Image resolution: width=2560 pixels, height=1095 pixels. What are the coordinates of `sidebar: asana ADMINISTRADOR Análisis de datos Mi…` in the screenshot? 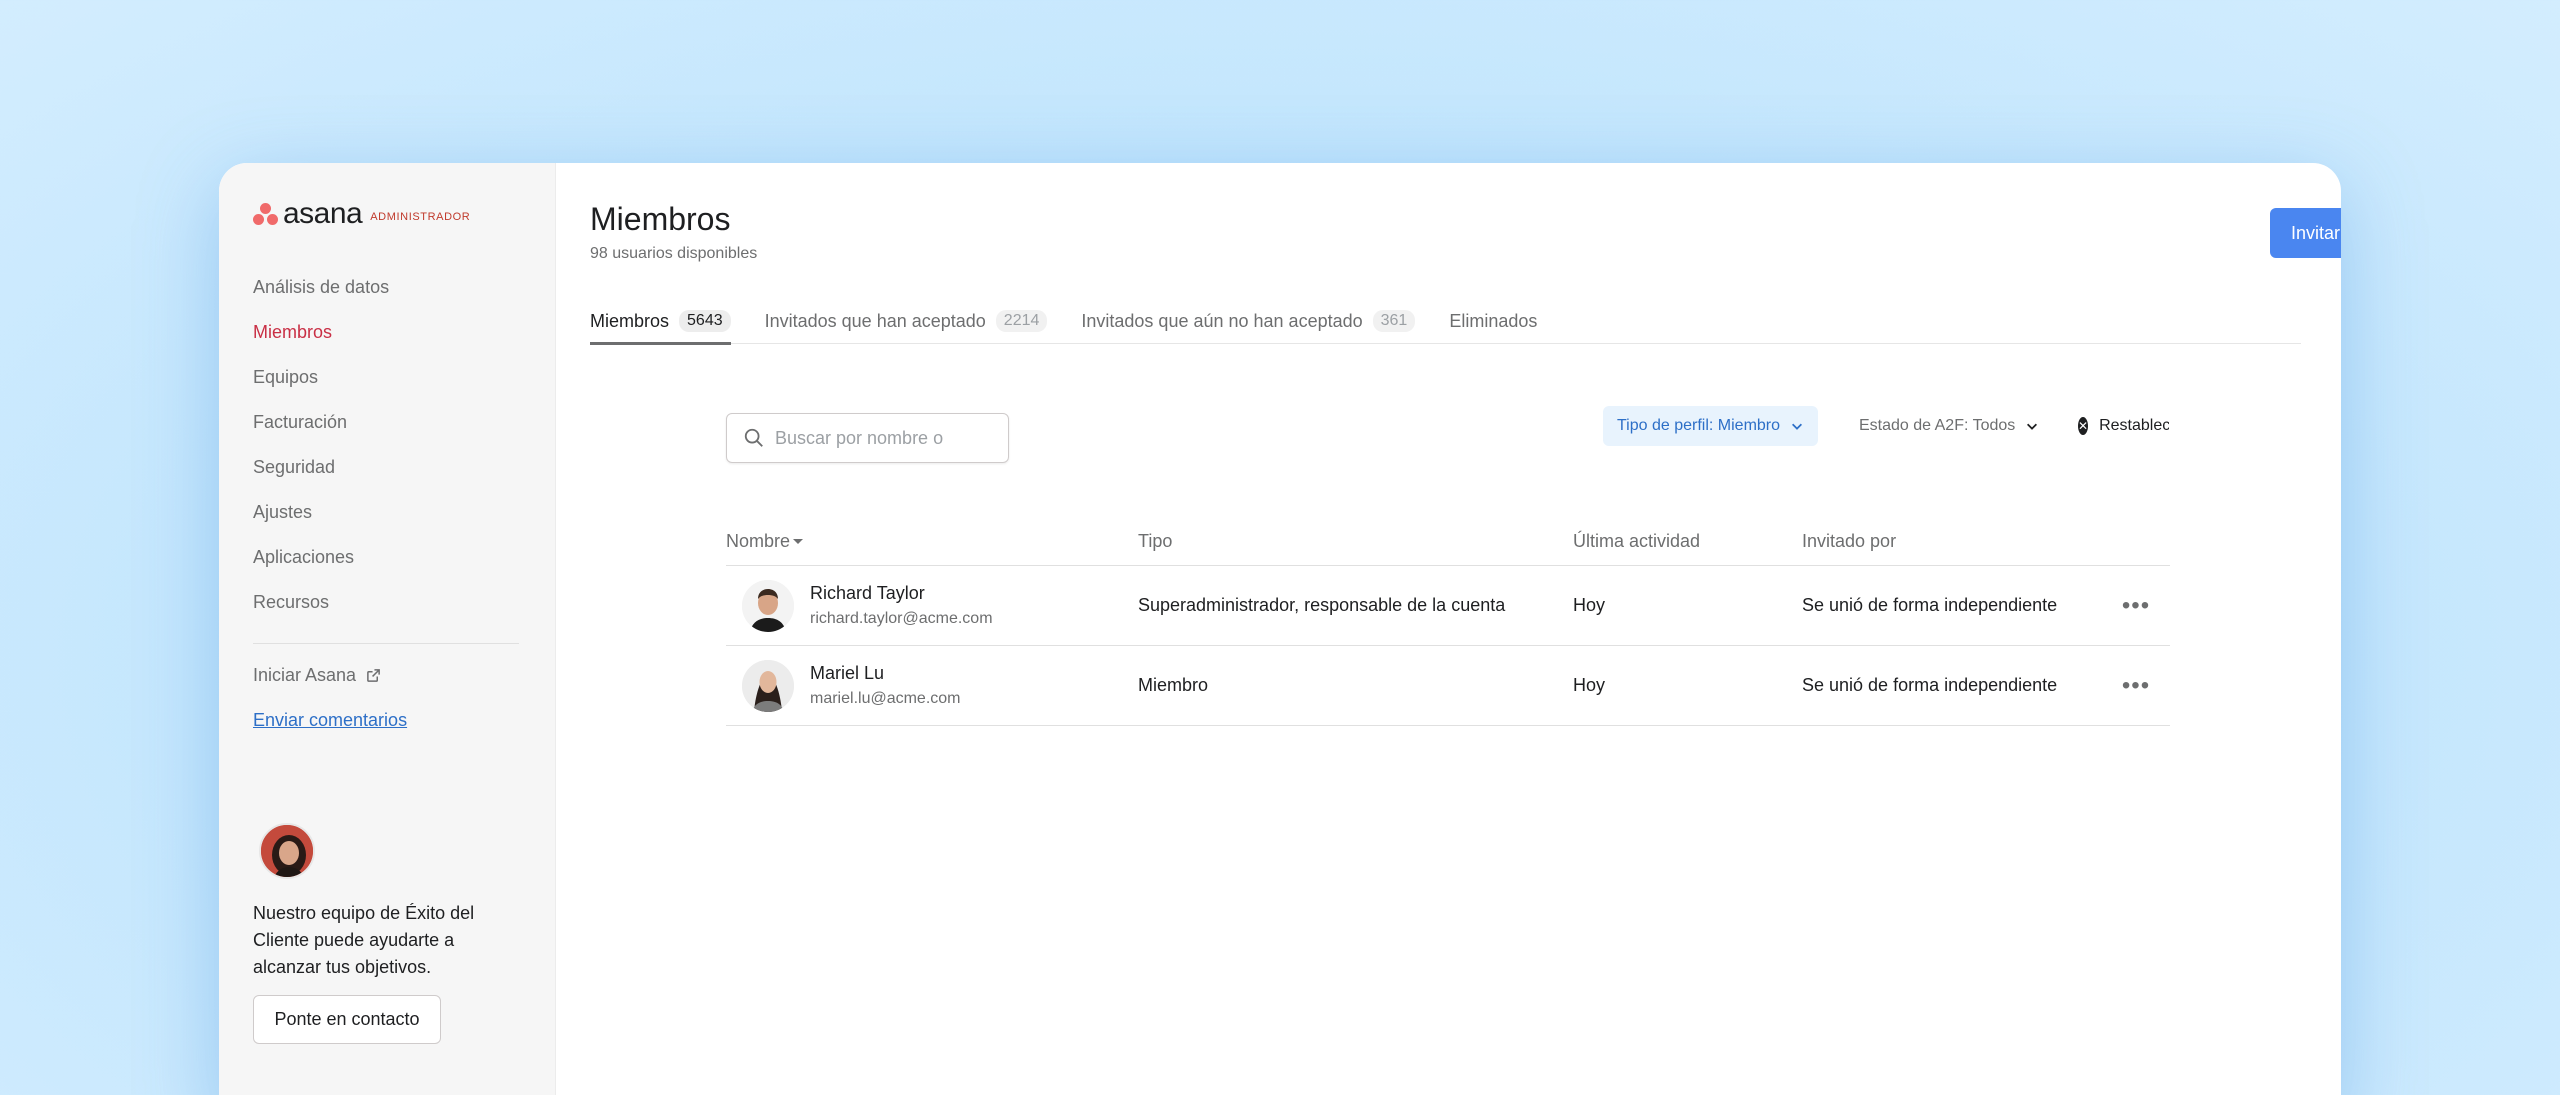 It's located at (387, 629).